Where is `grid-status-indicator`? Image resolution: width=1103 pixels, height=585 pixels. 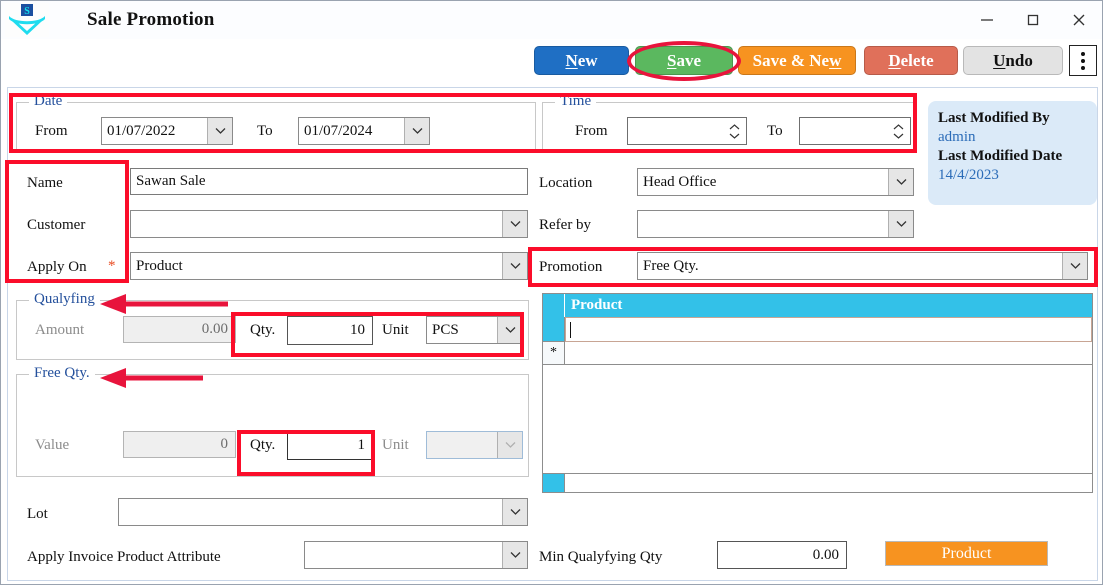
grid-status-indicator is located at coordinates (554, 483).